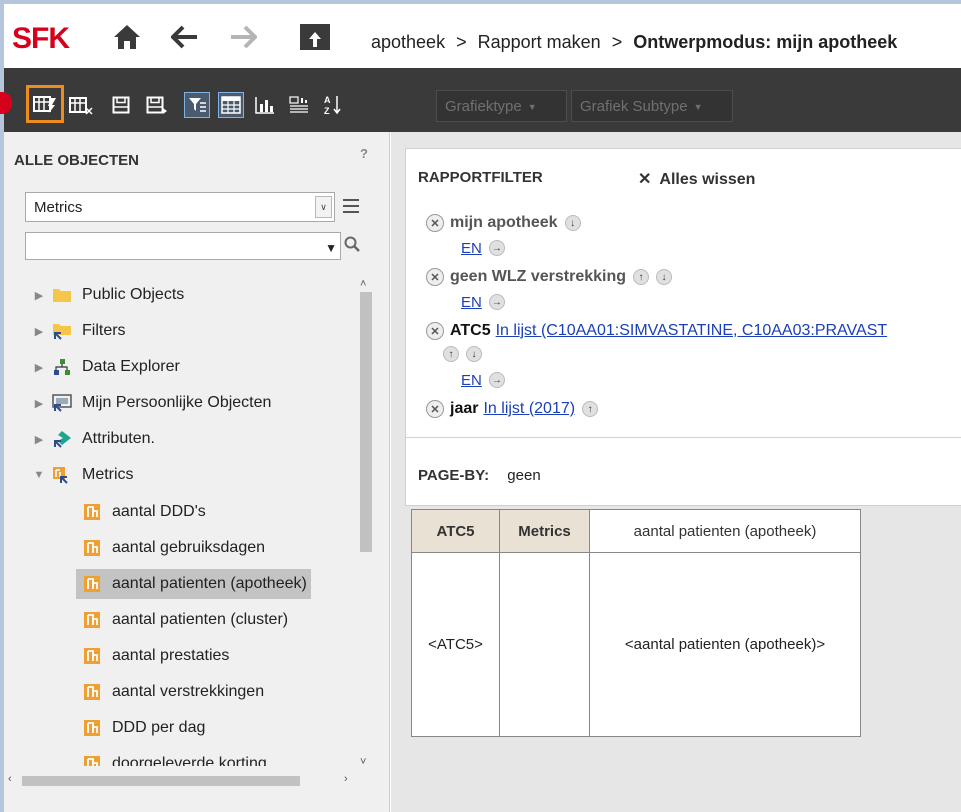 This screenshot has height=812, width=961. I want to click on chevron-down-icon: ▼, so click(698, 107).